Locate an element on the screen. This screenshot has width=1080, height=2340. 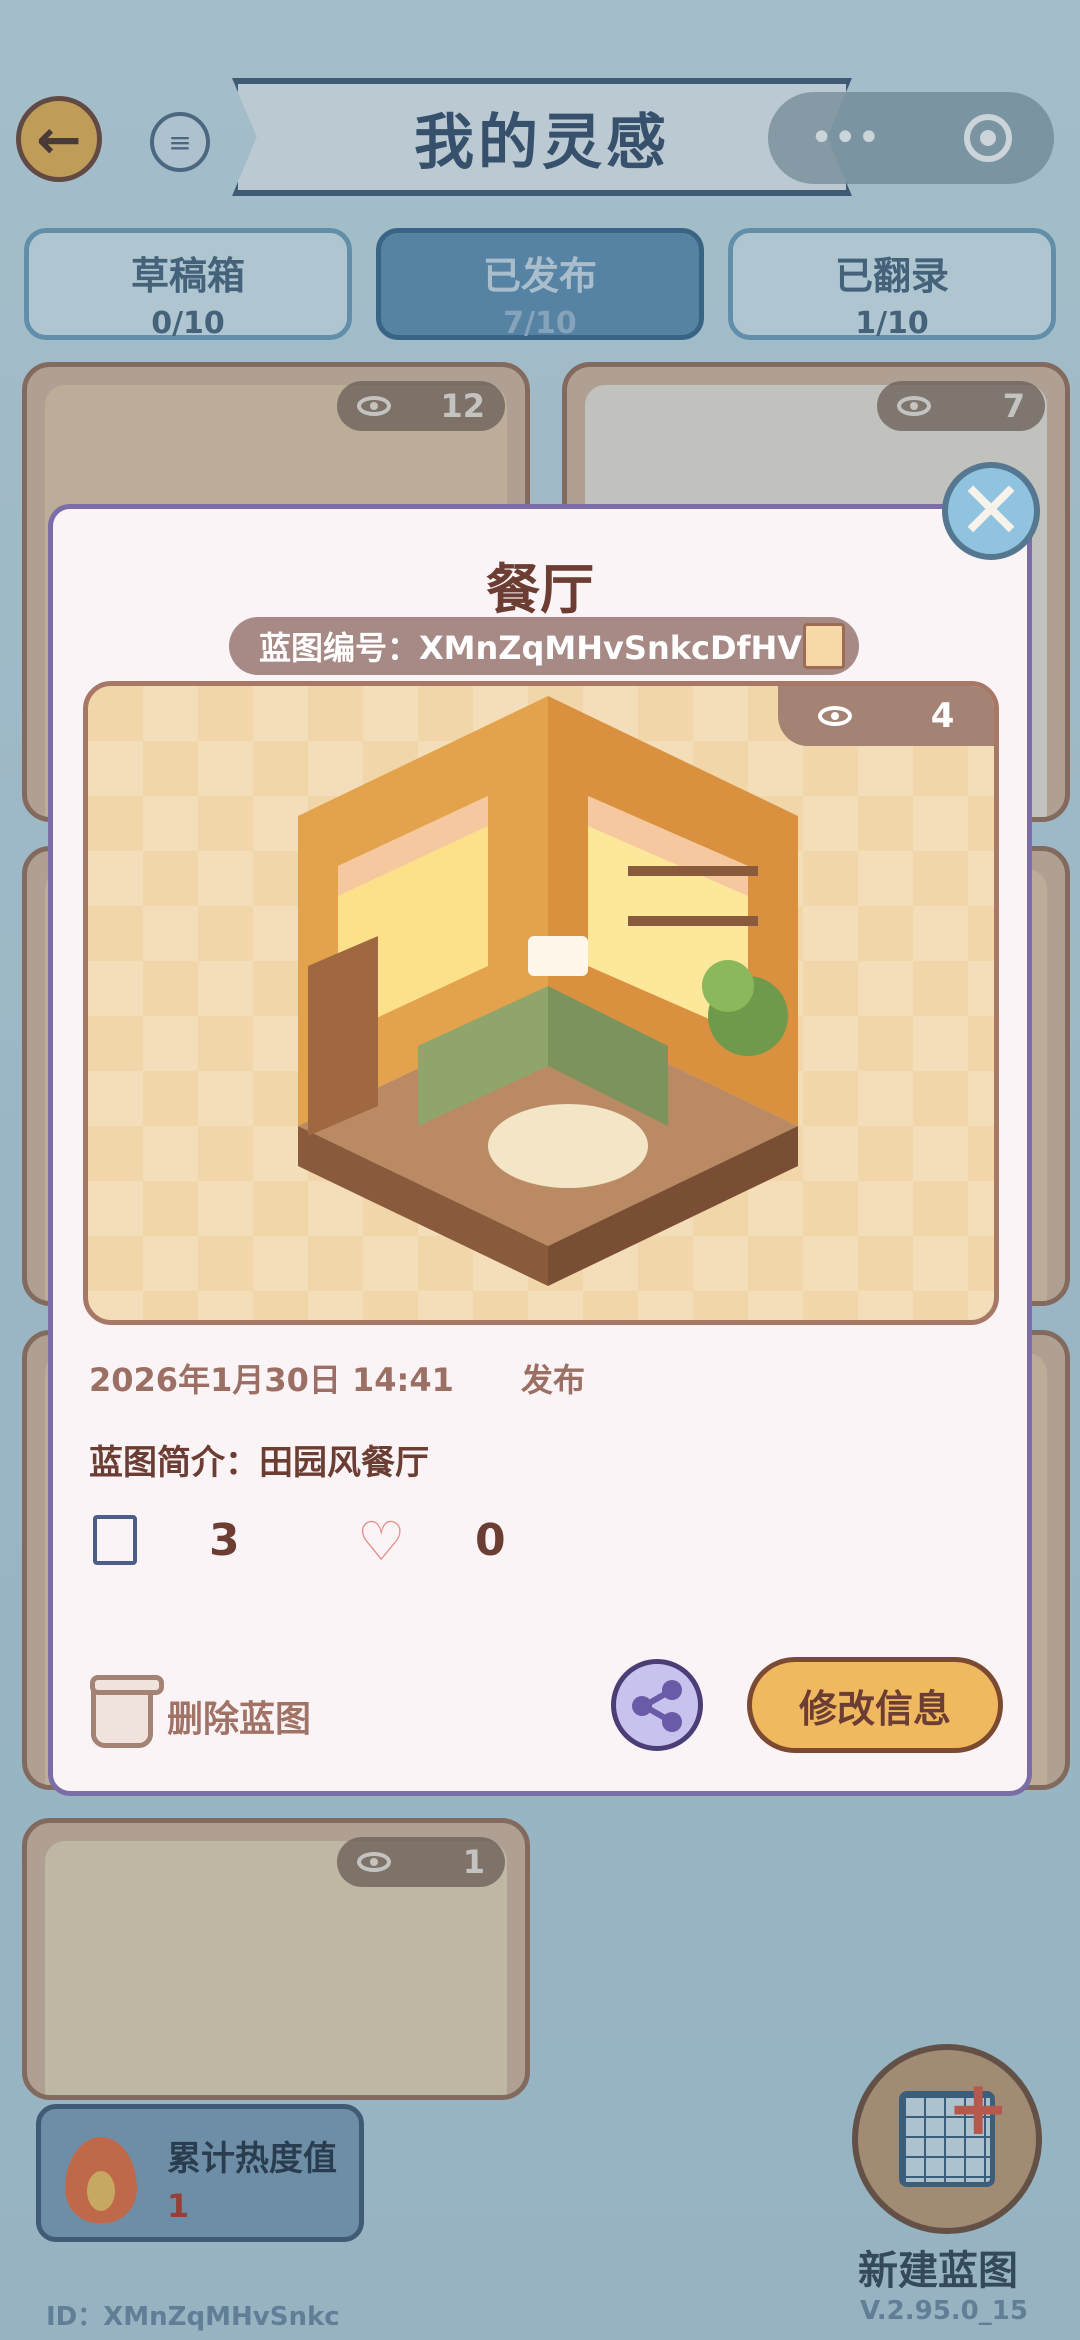
share-icon is located at coordinates (657, 1706).